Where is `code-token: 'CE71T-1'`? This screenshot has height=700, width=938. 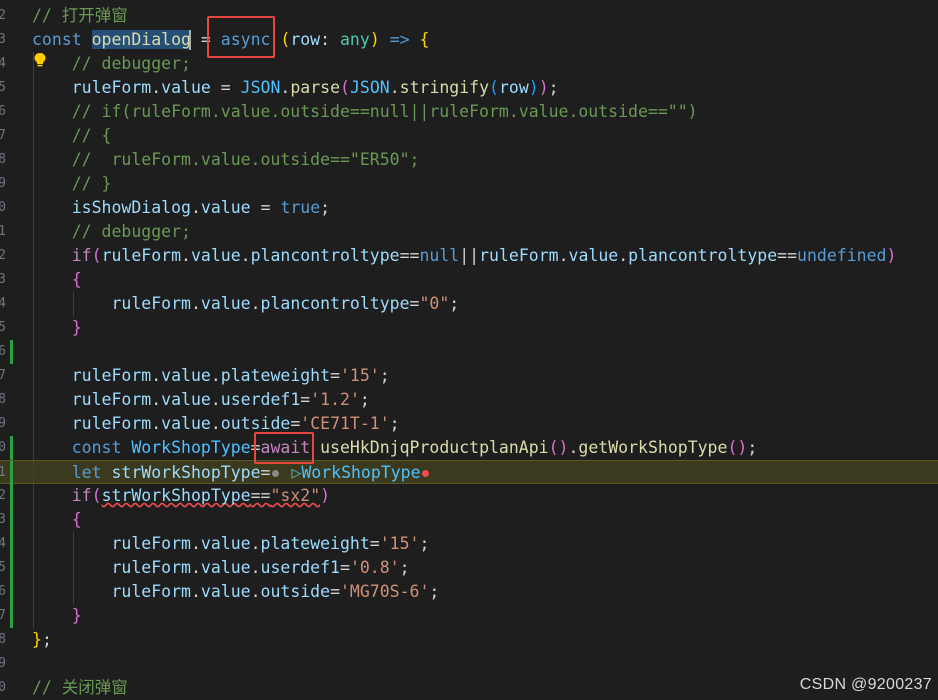 code-token: 'CE71T-1' is located at coordinates (345, 423).